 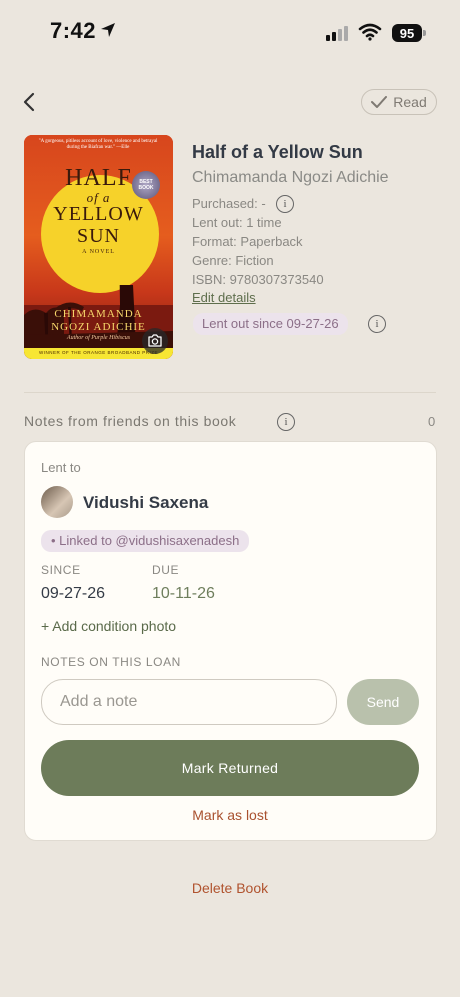 What do you see at coordinates (57, 502) in the screenshot?
I see `avatar` at bounding box center [57, 502].